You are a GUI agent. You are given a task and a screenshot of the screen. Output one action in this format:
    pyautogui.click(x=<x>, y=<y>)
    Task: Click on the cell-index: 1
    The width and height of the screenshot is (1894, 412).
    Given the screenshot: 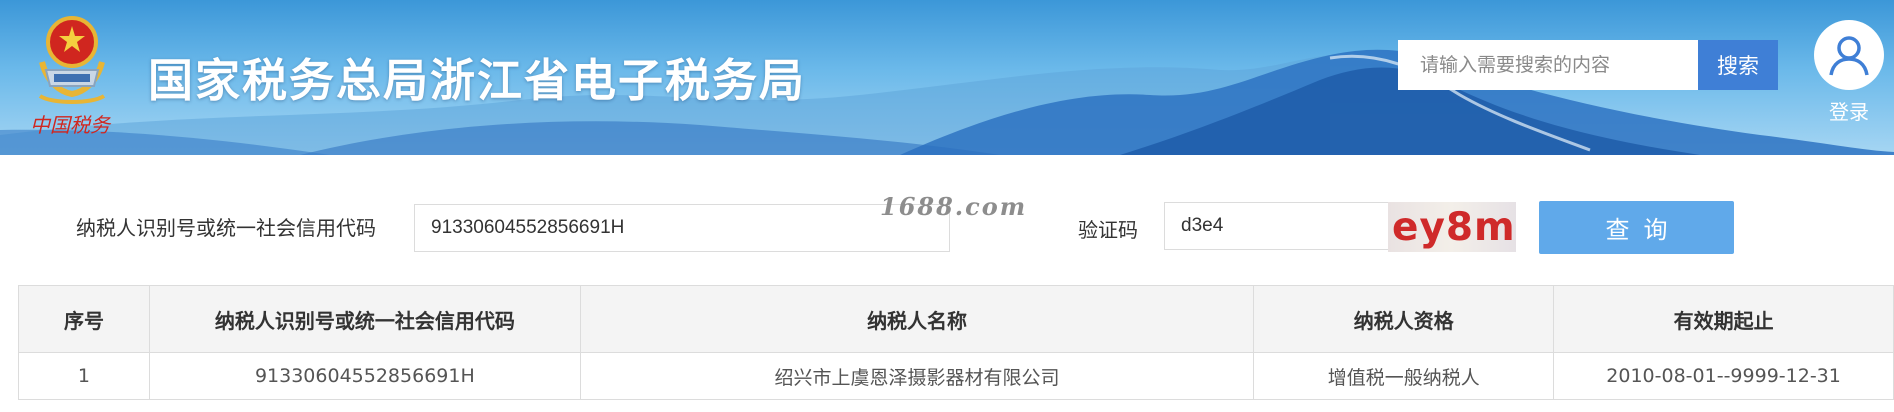 What is the action you would take?
    pyautogui.click(x=84, y=376)
    